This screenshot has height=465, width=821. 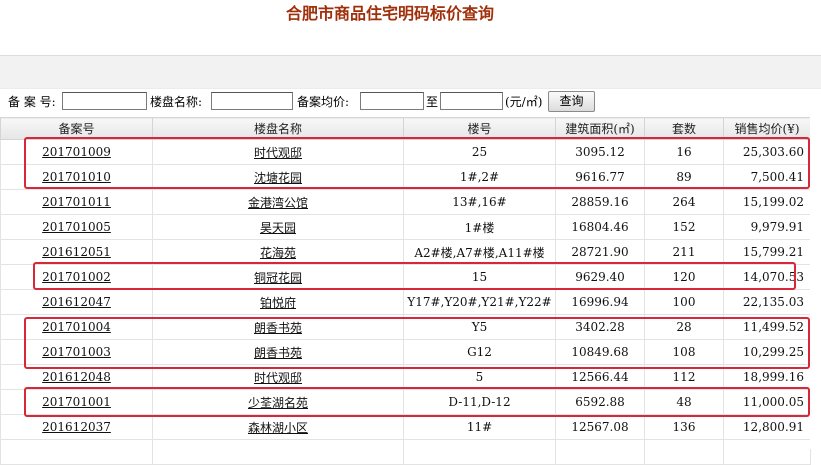 I want to click on column-header-units: 套数, so click(x=684, y=128).